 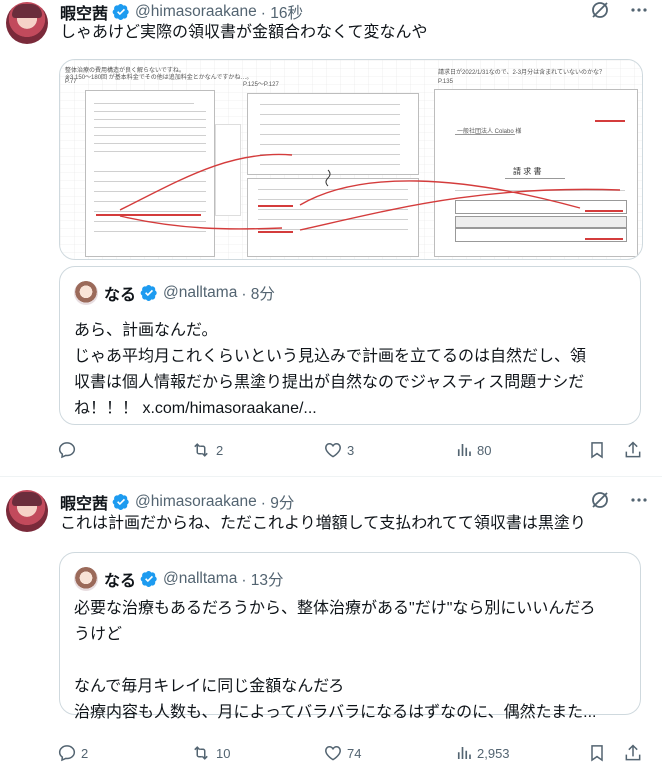 I want to click on views-count: 2,953, so click(x=493, y=753).